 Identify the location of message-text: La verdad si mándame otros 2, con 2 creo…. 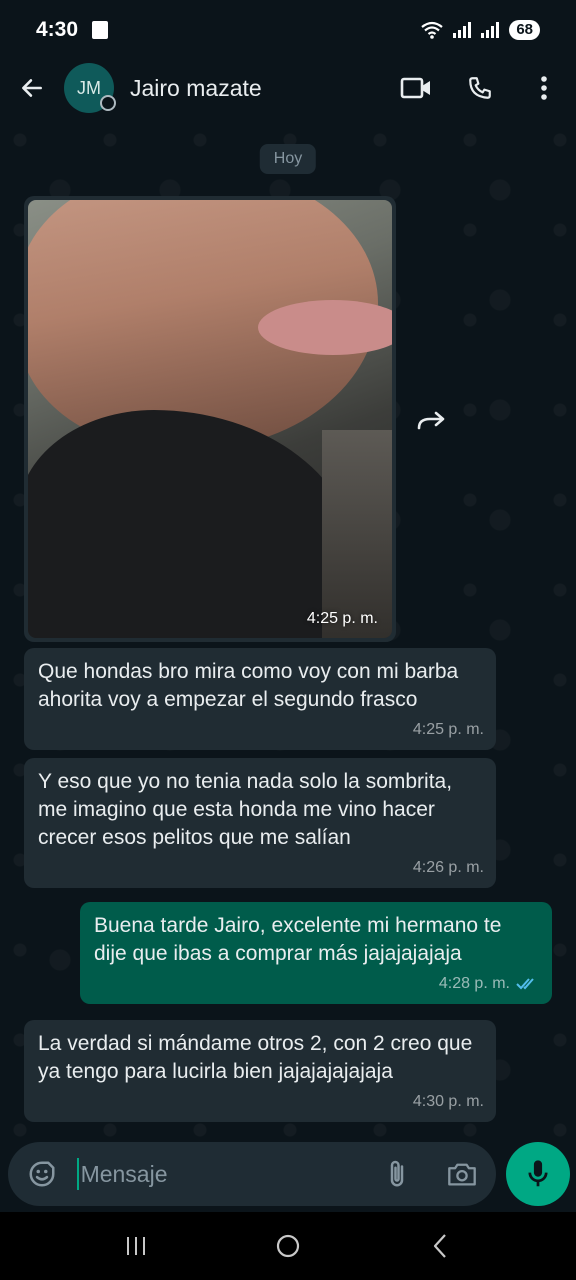
(255, 1057).